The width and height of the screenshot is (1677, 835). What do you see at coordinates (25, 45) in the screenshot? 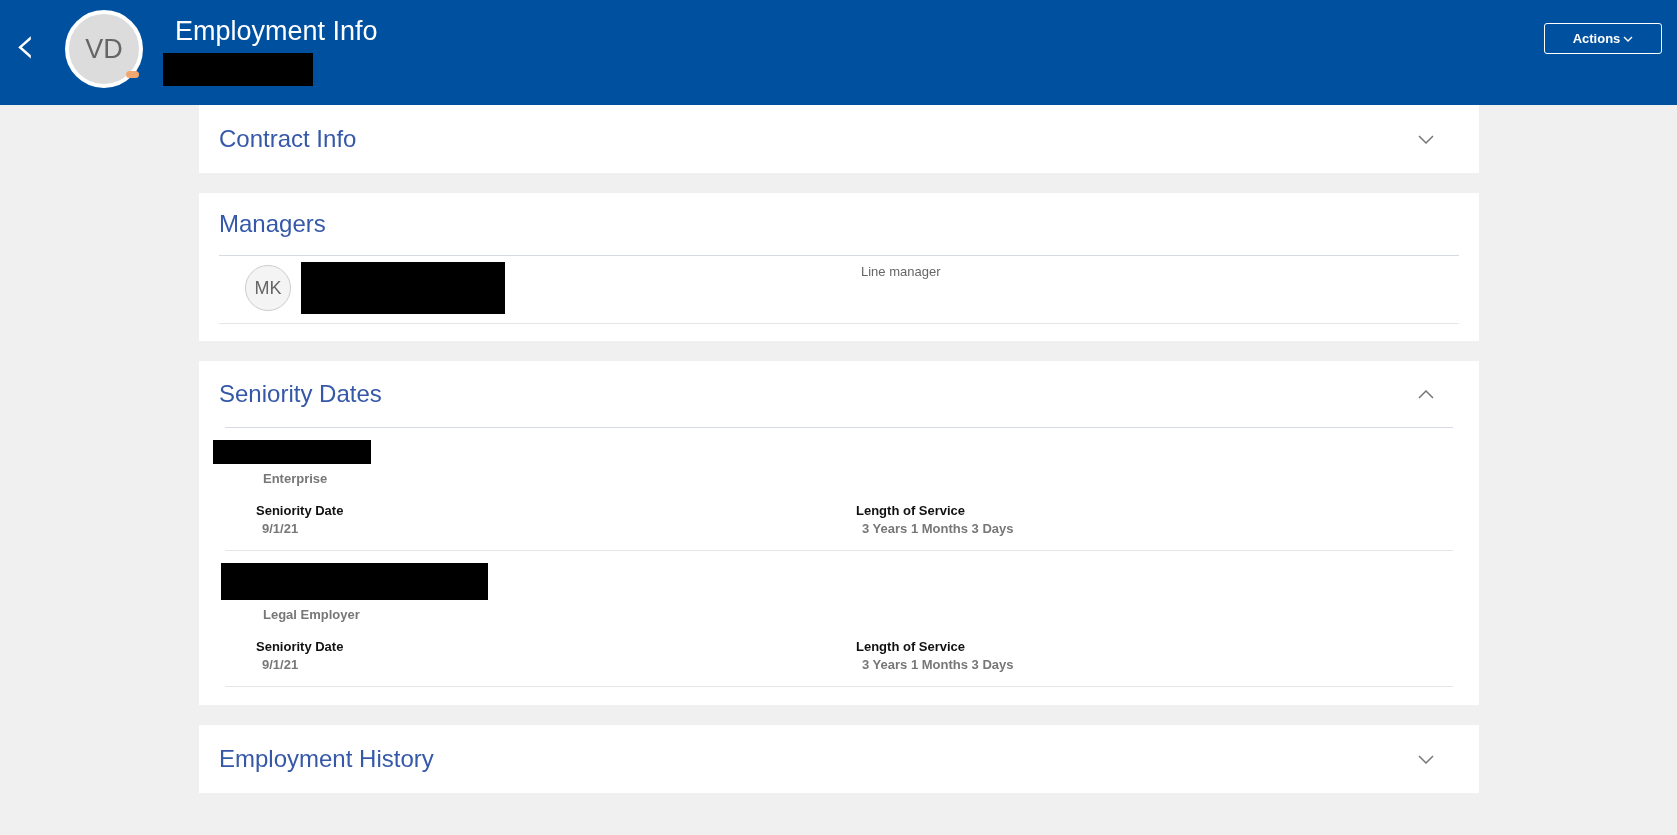
I see `back-button: ‹` at bounding box center [25, 45].